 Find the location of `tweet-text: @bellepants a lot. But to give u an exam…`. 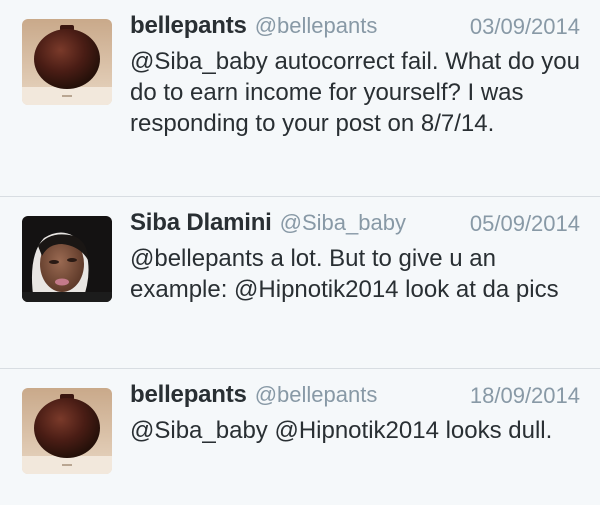

tweet-text: @bellepants a lot. But to give u an exam… is located at coordinates (344, 274).